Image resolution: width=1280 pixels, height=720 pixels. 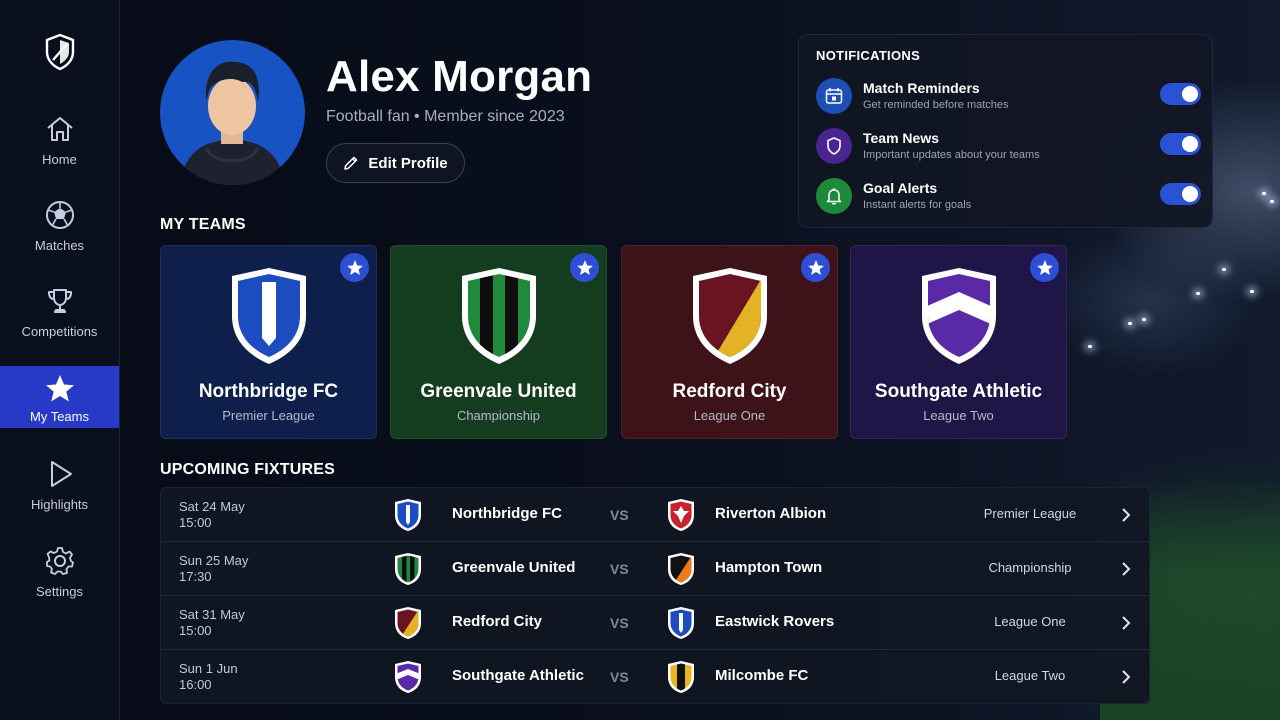 I want to click on fixture-home-team: Greenvale United, so click(x=514, y=567).